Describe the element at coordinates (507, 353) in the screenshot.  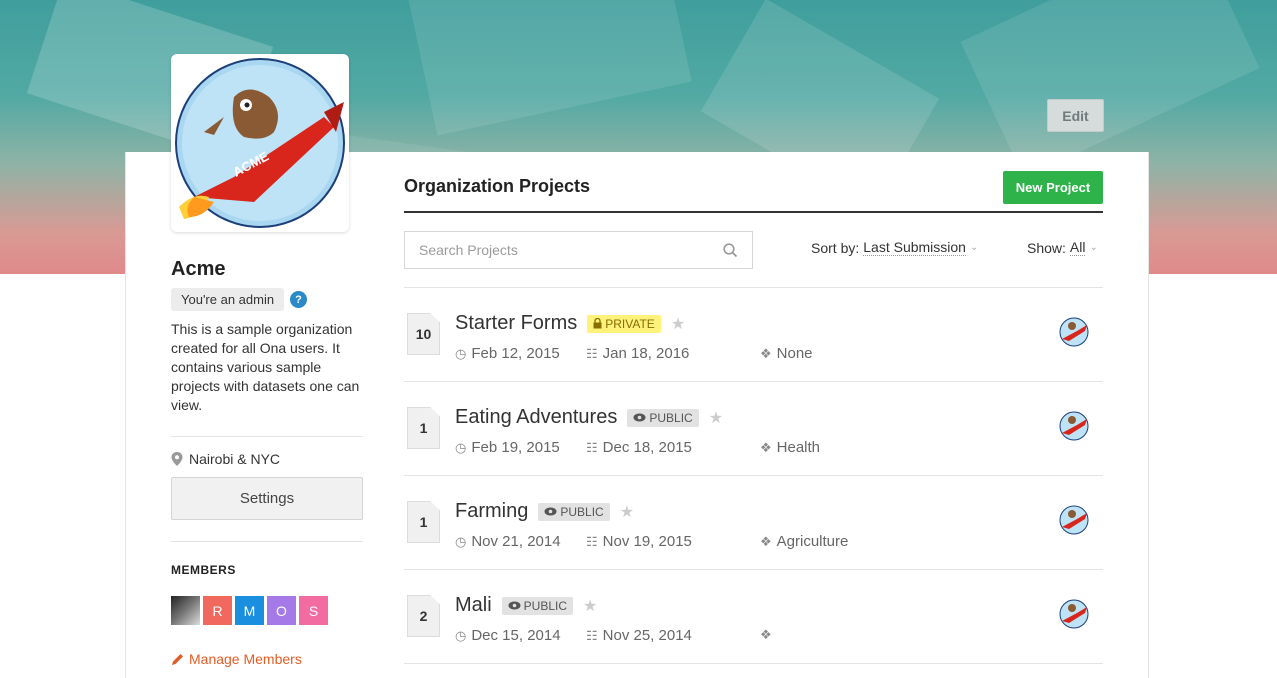
I see `created-date: ◷ Feb 12, 2015` at that location.